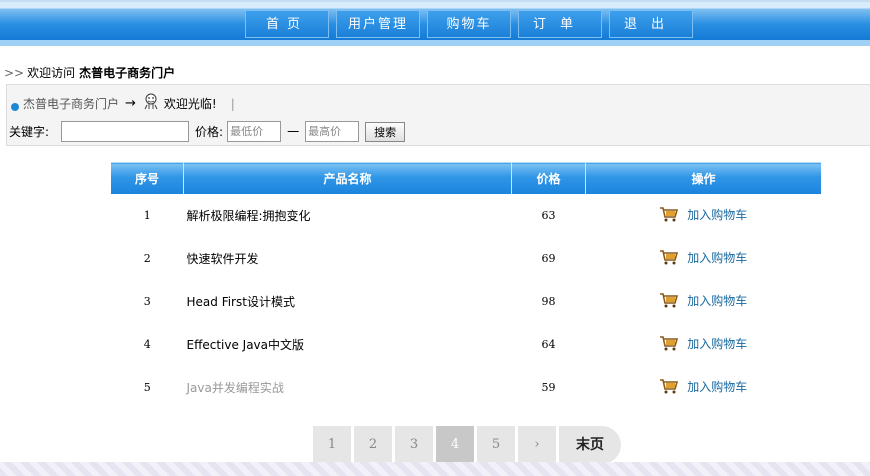 The image size is (870, 476). Describe the element at coordinates (466, 215) in the screenshot. I see `table-row: 1 解析极限编程:拥抱变化 63 加入购物车` at that location.